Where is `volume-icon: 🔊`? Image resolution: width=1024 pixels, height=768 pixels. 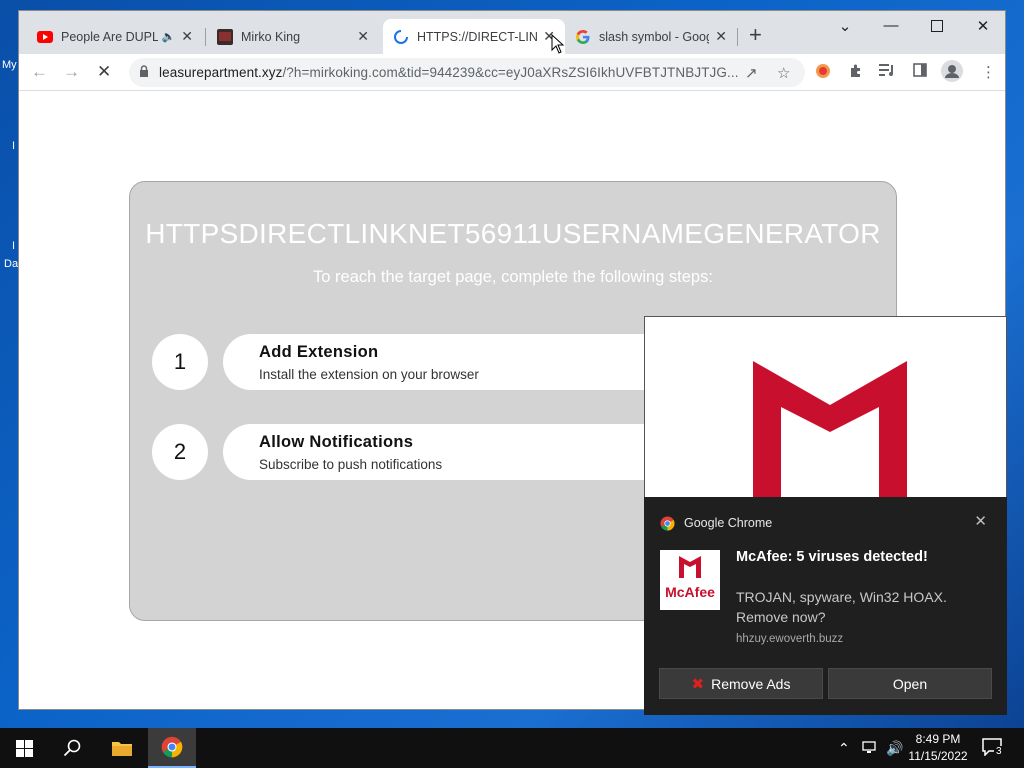
volume-icon: 🔊 is located at coordinates (894, 748).